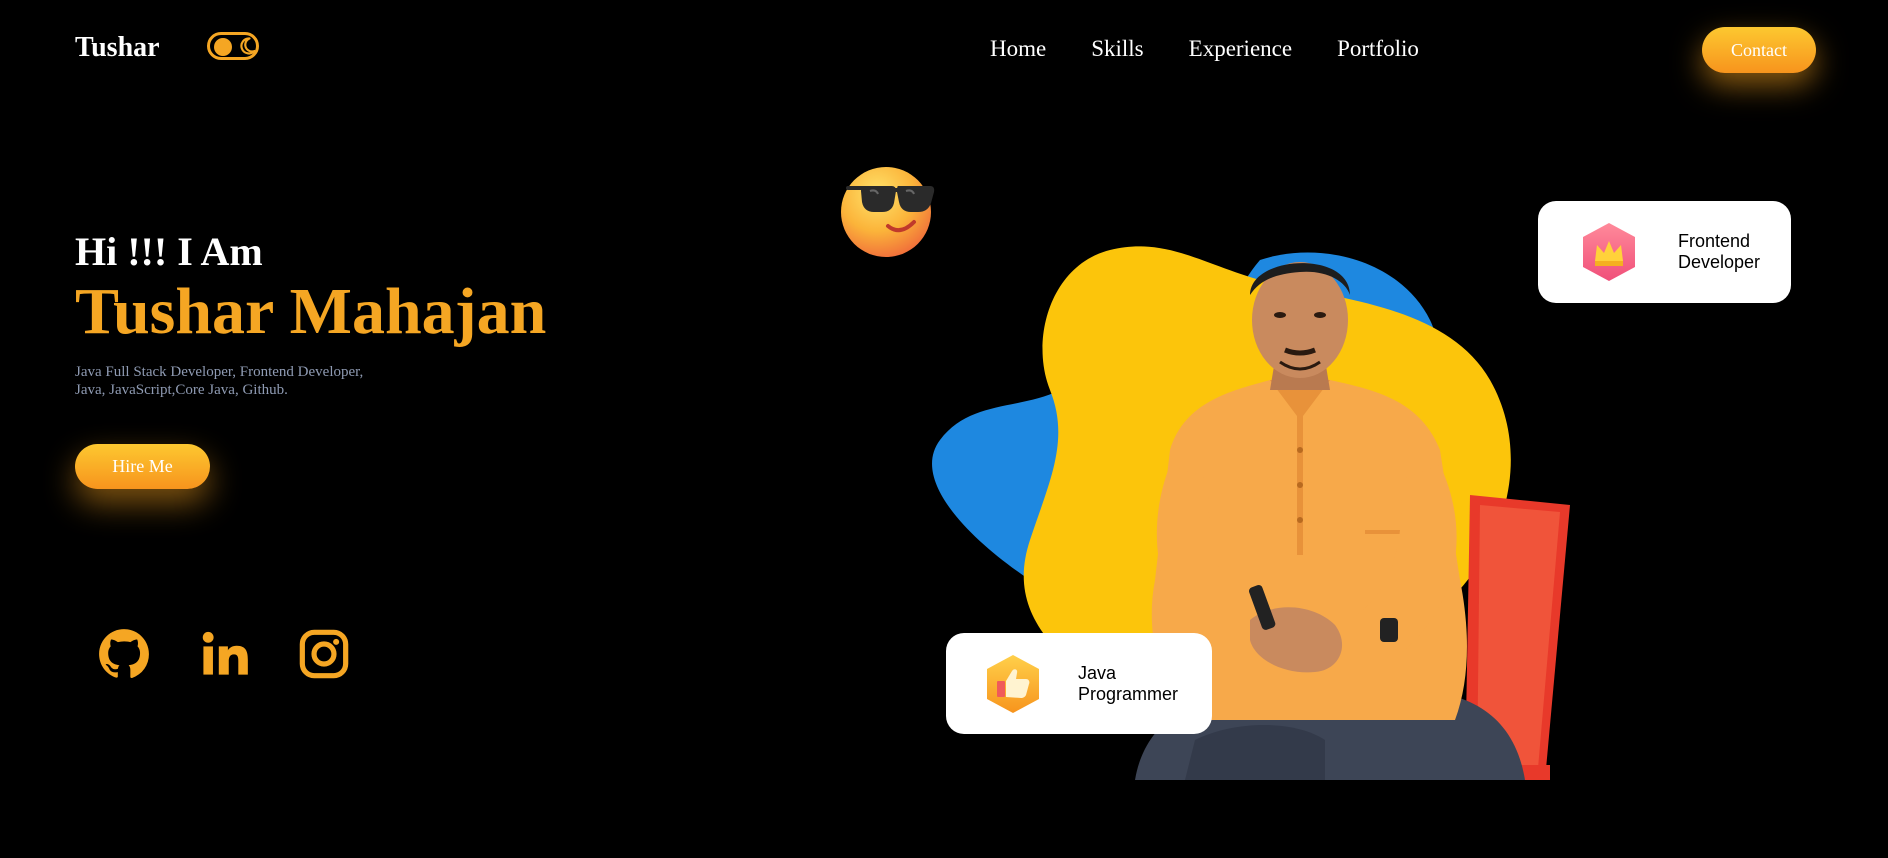 The width and height of the screenshot is (1888, 858). What do you see at coordinates (233, 46) in the screenshot?
I see `theme-toggle` at bounding box center [233, 46].